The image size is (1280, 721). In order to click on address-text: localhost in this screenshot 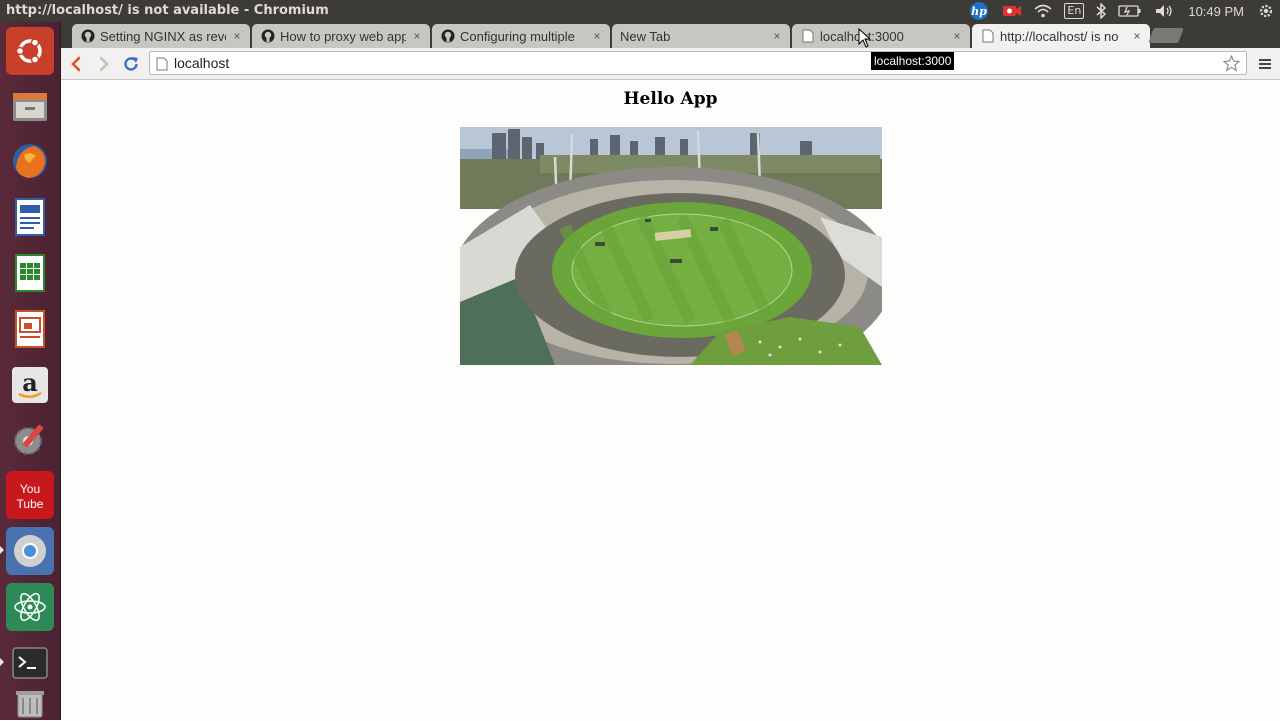, I will do `click(201, 63)`.